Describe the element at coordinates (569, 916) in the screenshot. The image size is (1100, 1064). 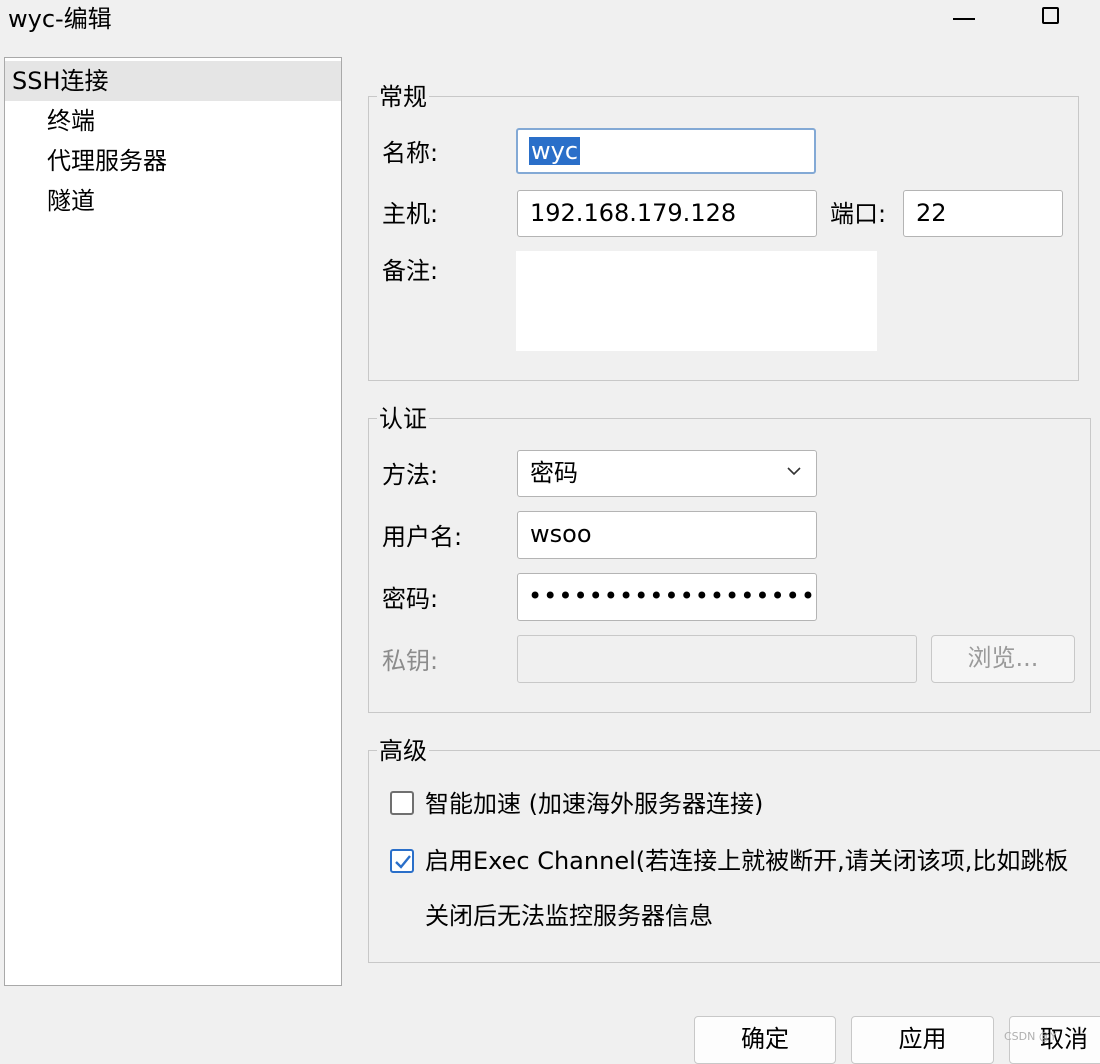
I see `exec-channel-note: 关闭后无法监控服务器信息` at that location.